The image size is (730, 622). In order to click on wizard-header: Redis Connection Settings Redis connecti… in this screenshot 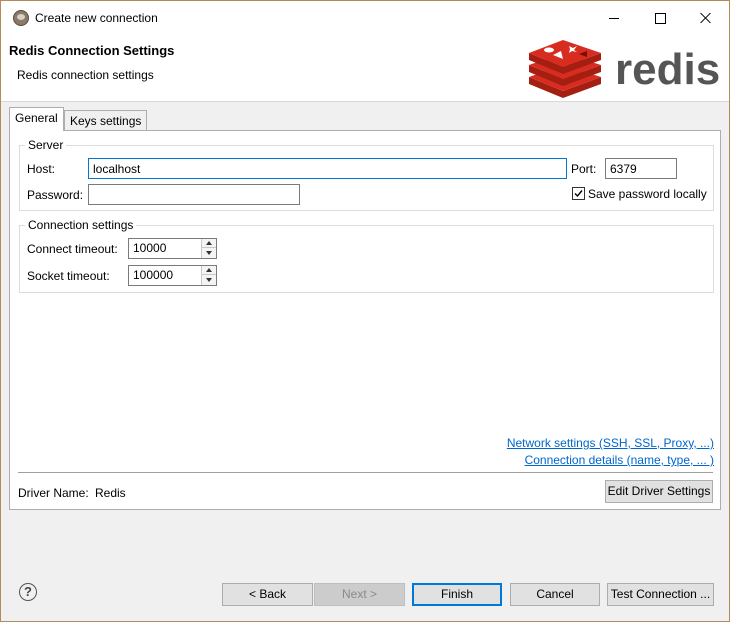, I will do `click(365, 68)`.